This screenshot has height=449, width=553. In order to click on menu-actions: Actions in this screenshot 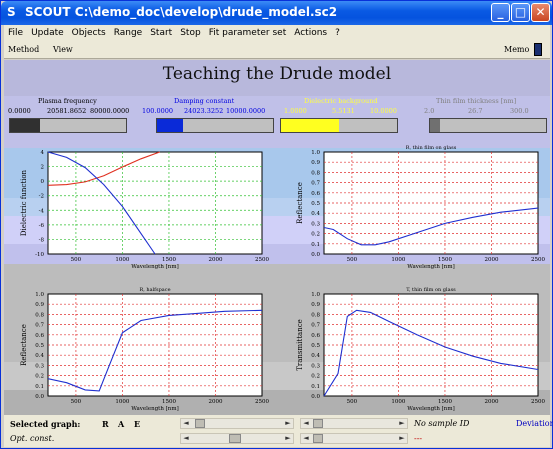, I will do `click(310, 33)`.